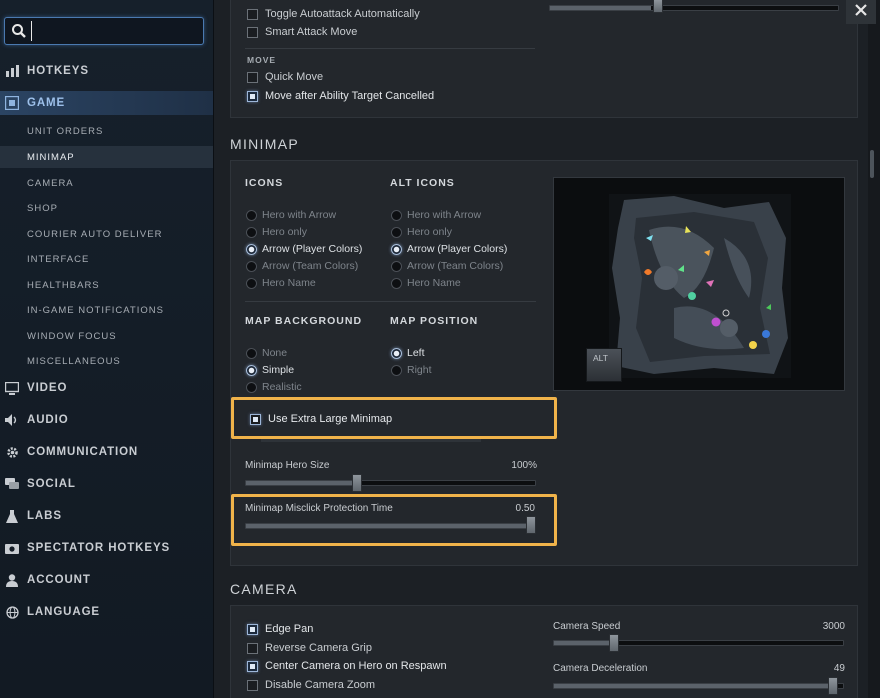 The image size is (880, 698). I want to click on sidebar-item-game: GAME, so click(106, 103).